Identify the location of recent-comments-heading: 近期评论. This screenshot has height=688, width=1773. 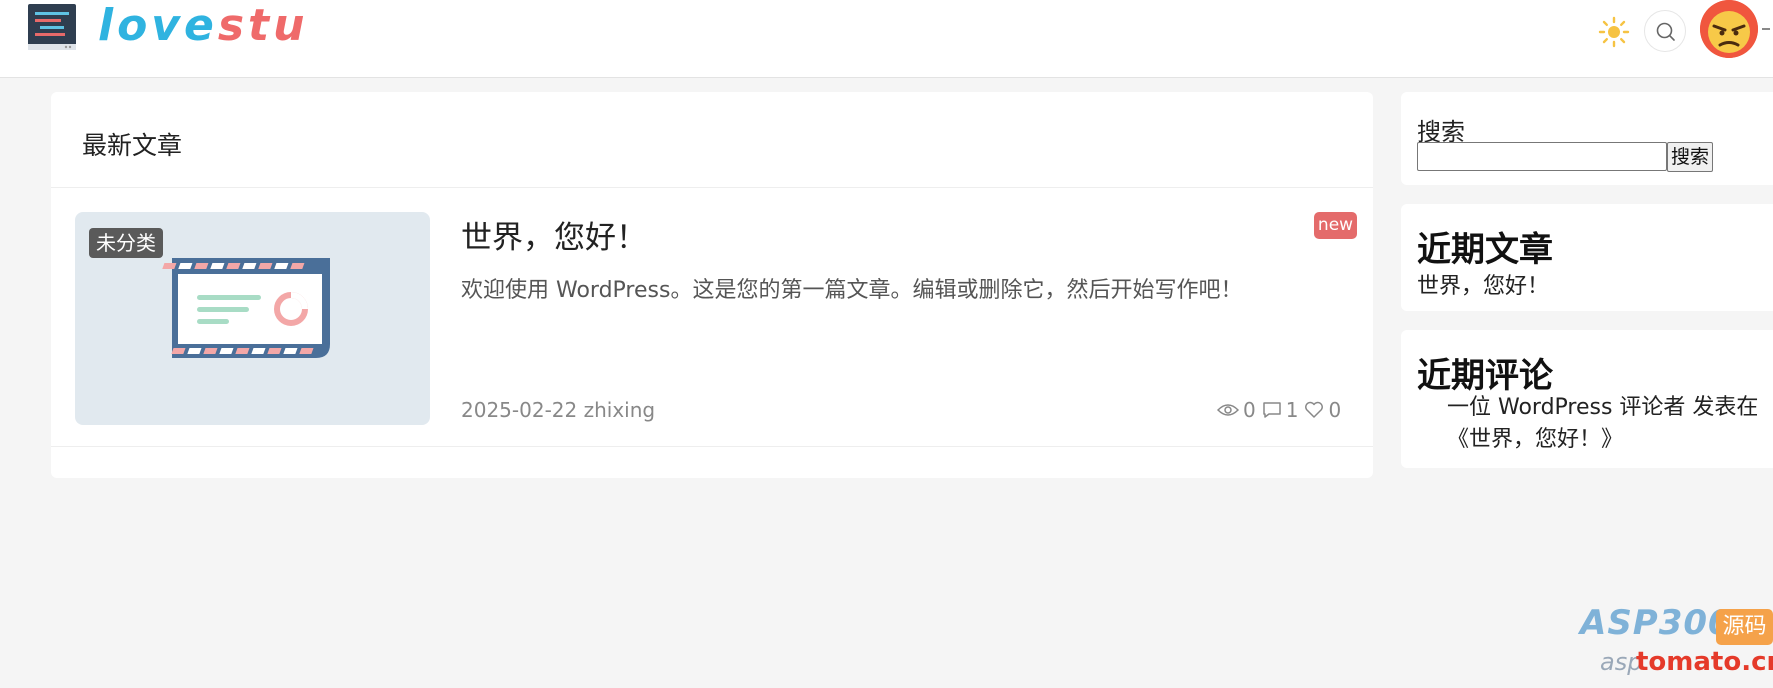
(1485, 376).